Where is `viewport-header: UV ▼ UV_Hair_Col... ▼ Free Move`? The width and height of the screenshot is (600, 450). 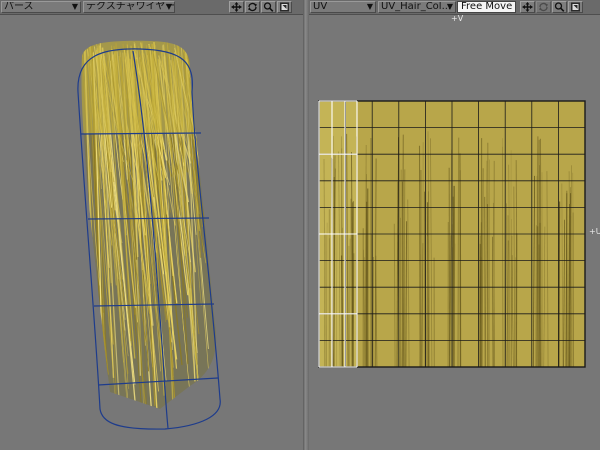 viewport-header: UV ▼ UV_Hair_Col... ▼ Free Move is located at coordinates (454, 7).